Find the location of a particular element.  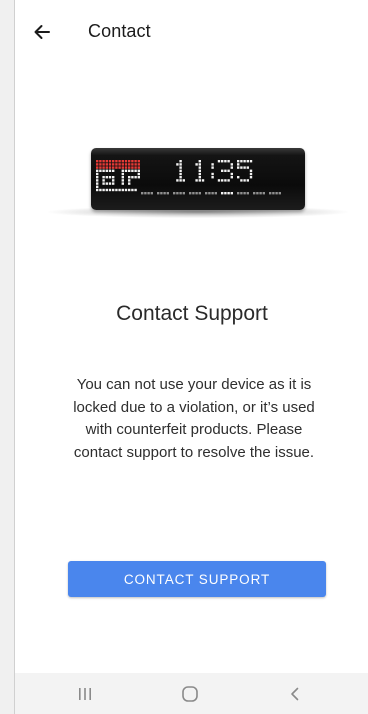

back-button is located at coordinates (42, 32).